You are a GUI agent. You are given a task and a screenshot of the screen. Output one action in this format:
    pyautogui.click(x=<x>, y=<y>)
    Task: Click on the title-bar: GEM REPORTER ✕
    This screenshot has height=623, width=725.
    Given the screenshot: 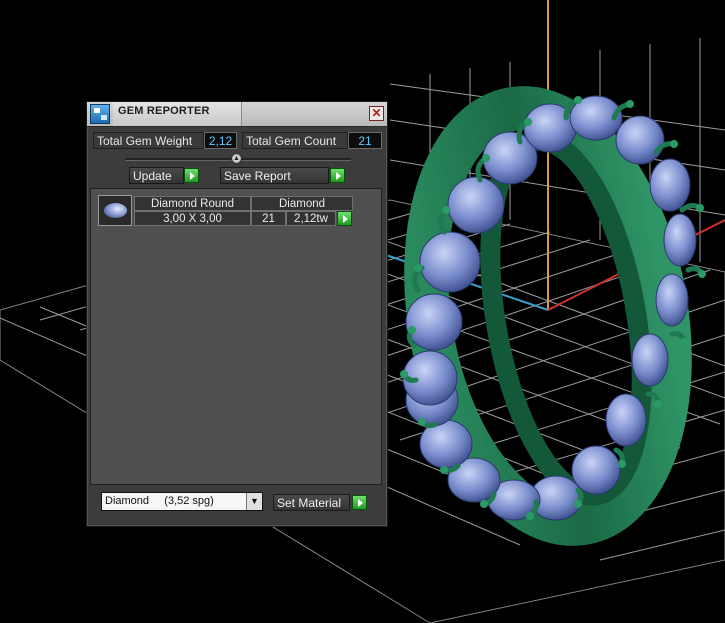 What is the action you would take?
    pyautogui.click(x=237, y=114)
    